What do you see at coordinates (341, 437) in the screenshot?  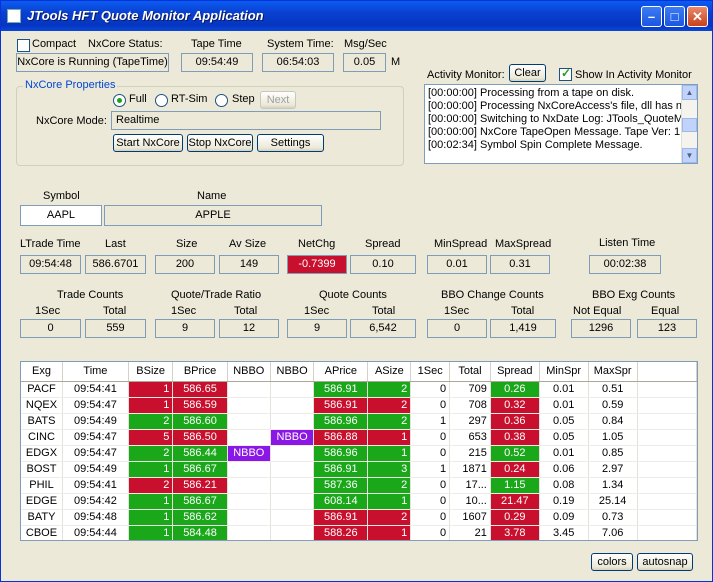 I see `cell-aprice: 586.88` at bounding box center [341, 437].